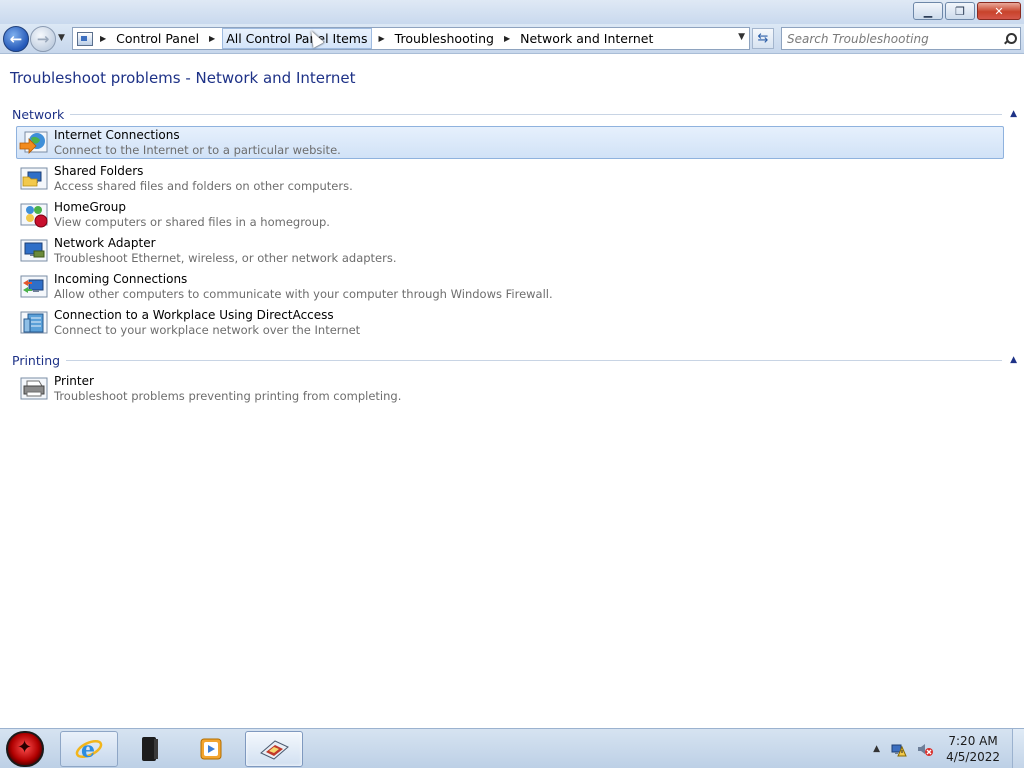 The height and width of the screenshot is (768, 1024). I want to click on minimize-button: ▁, so click(928, 11).